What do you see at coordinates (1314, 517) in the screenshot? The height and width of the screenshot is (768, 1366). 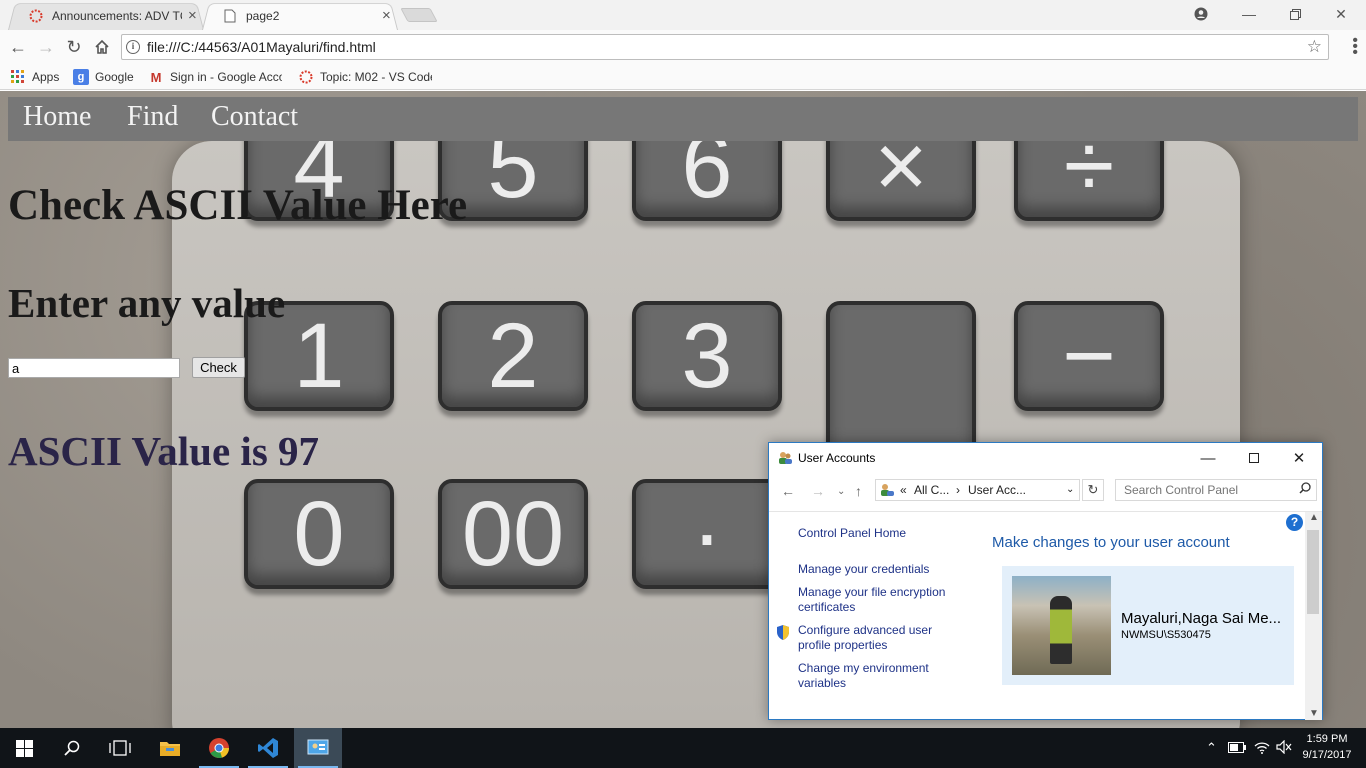 I see `scroll-up-icon: ▲` at bounding box center [1314, 517].